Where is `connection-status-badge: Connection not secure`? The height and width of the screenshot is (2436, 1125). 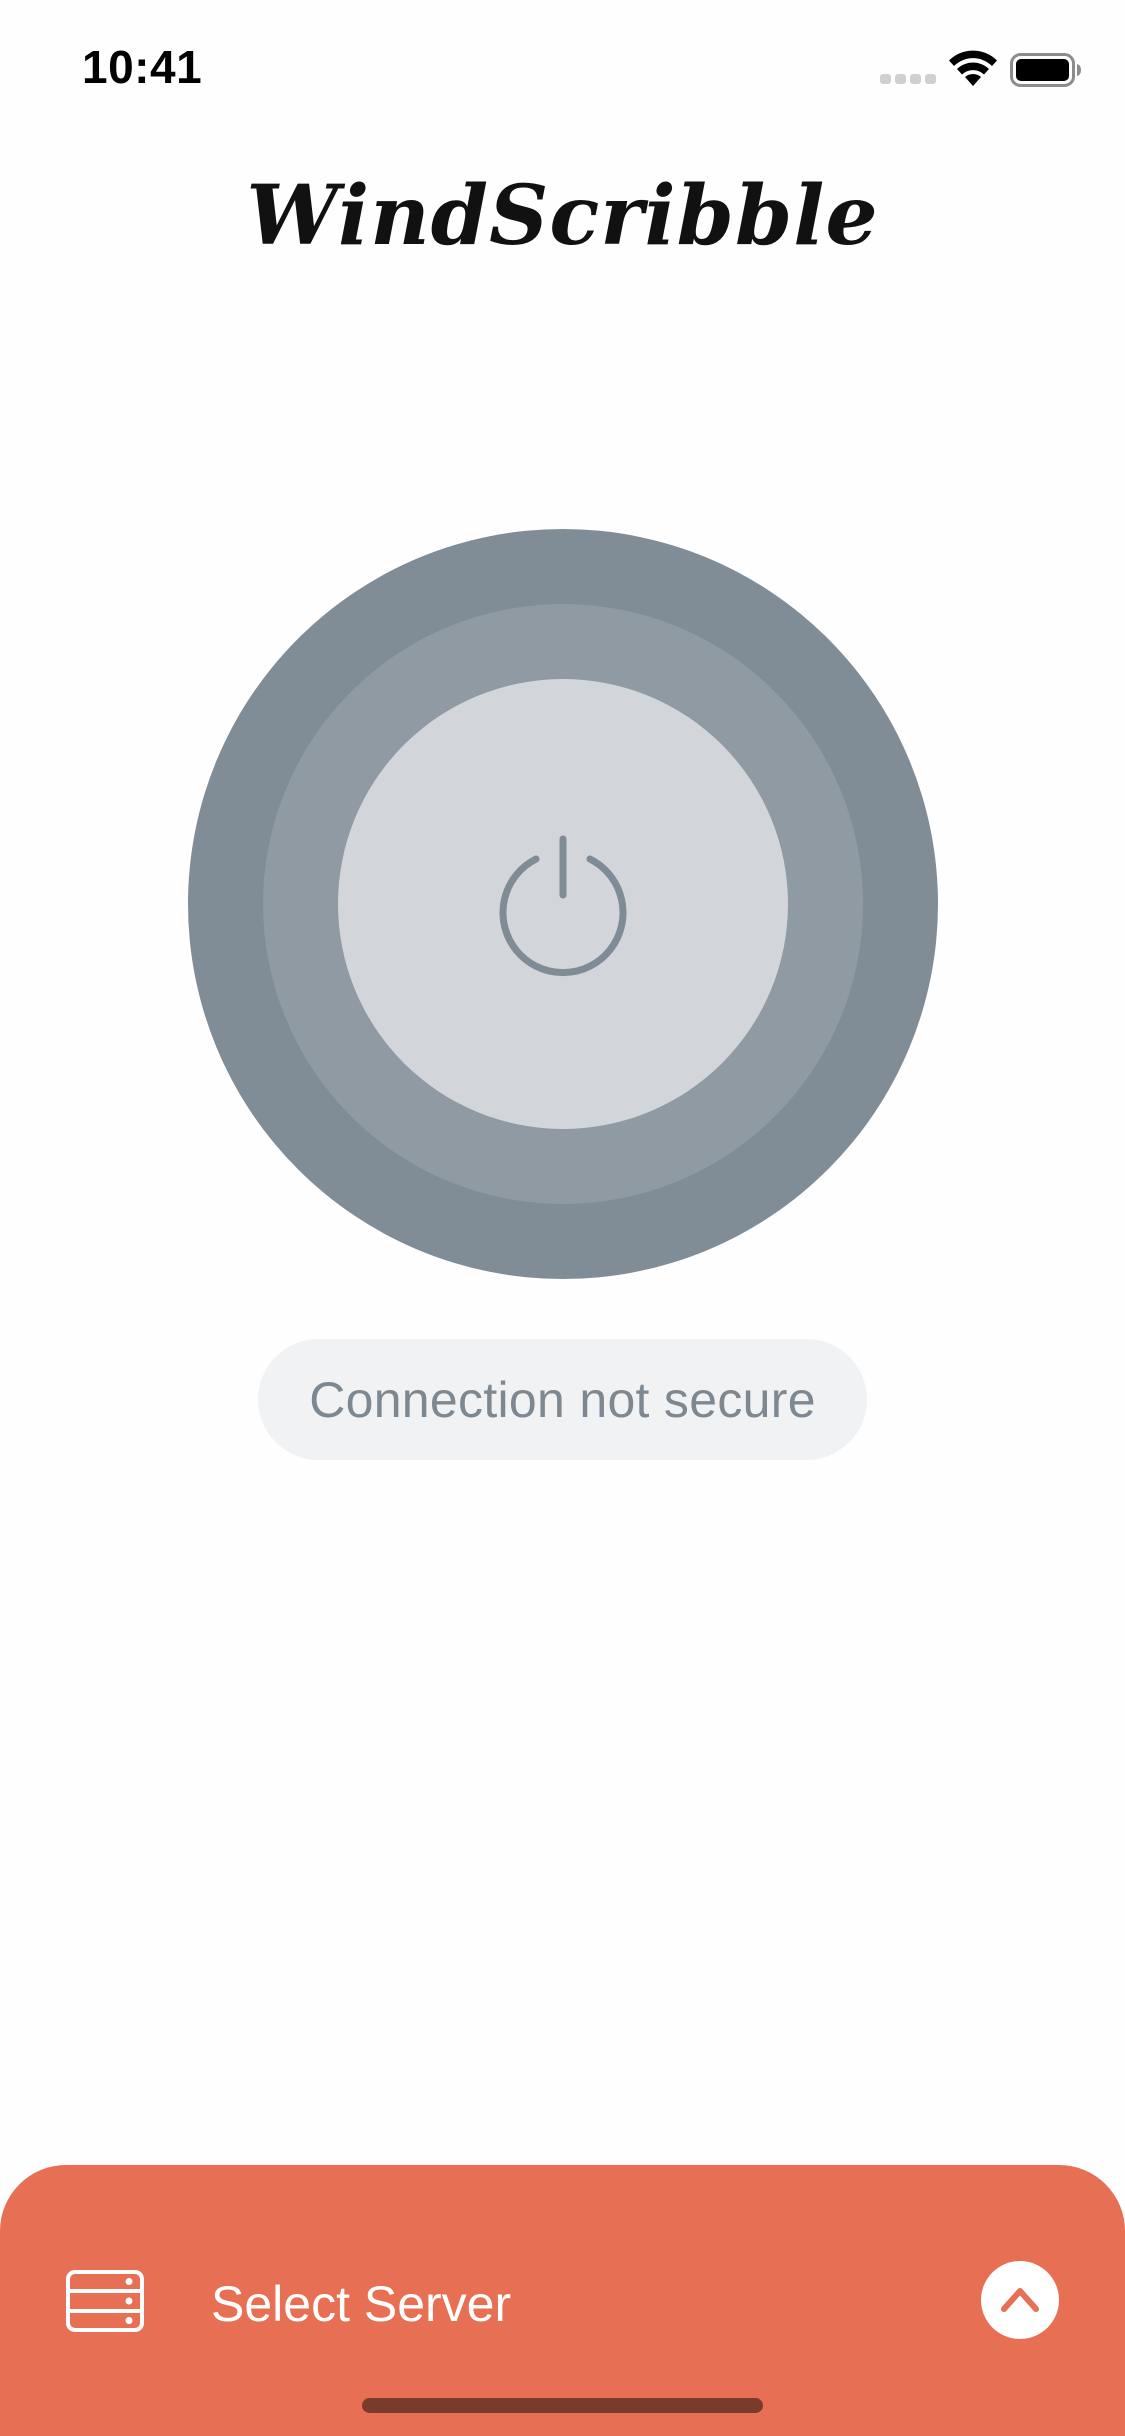
connection-status-badge: Connection not secure is located at coordinates (562, 1399).